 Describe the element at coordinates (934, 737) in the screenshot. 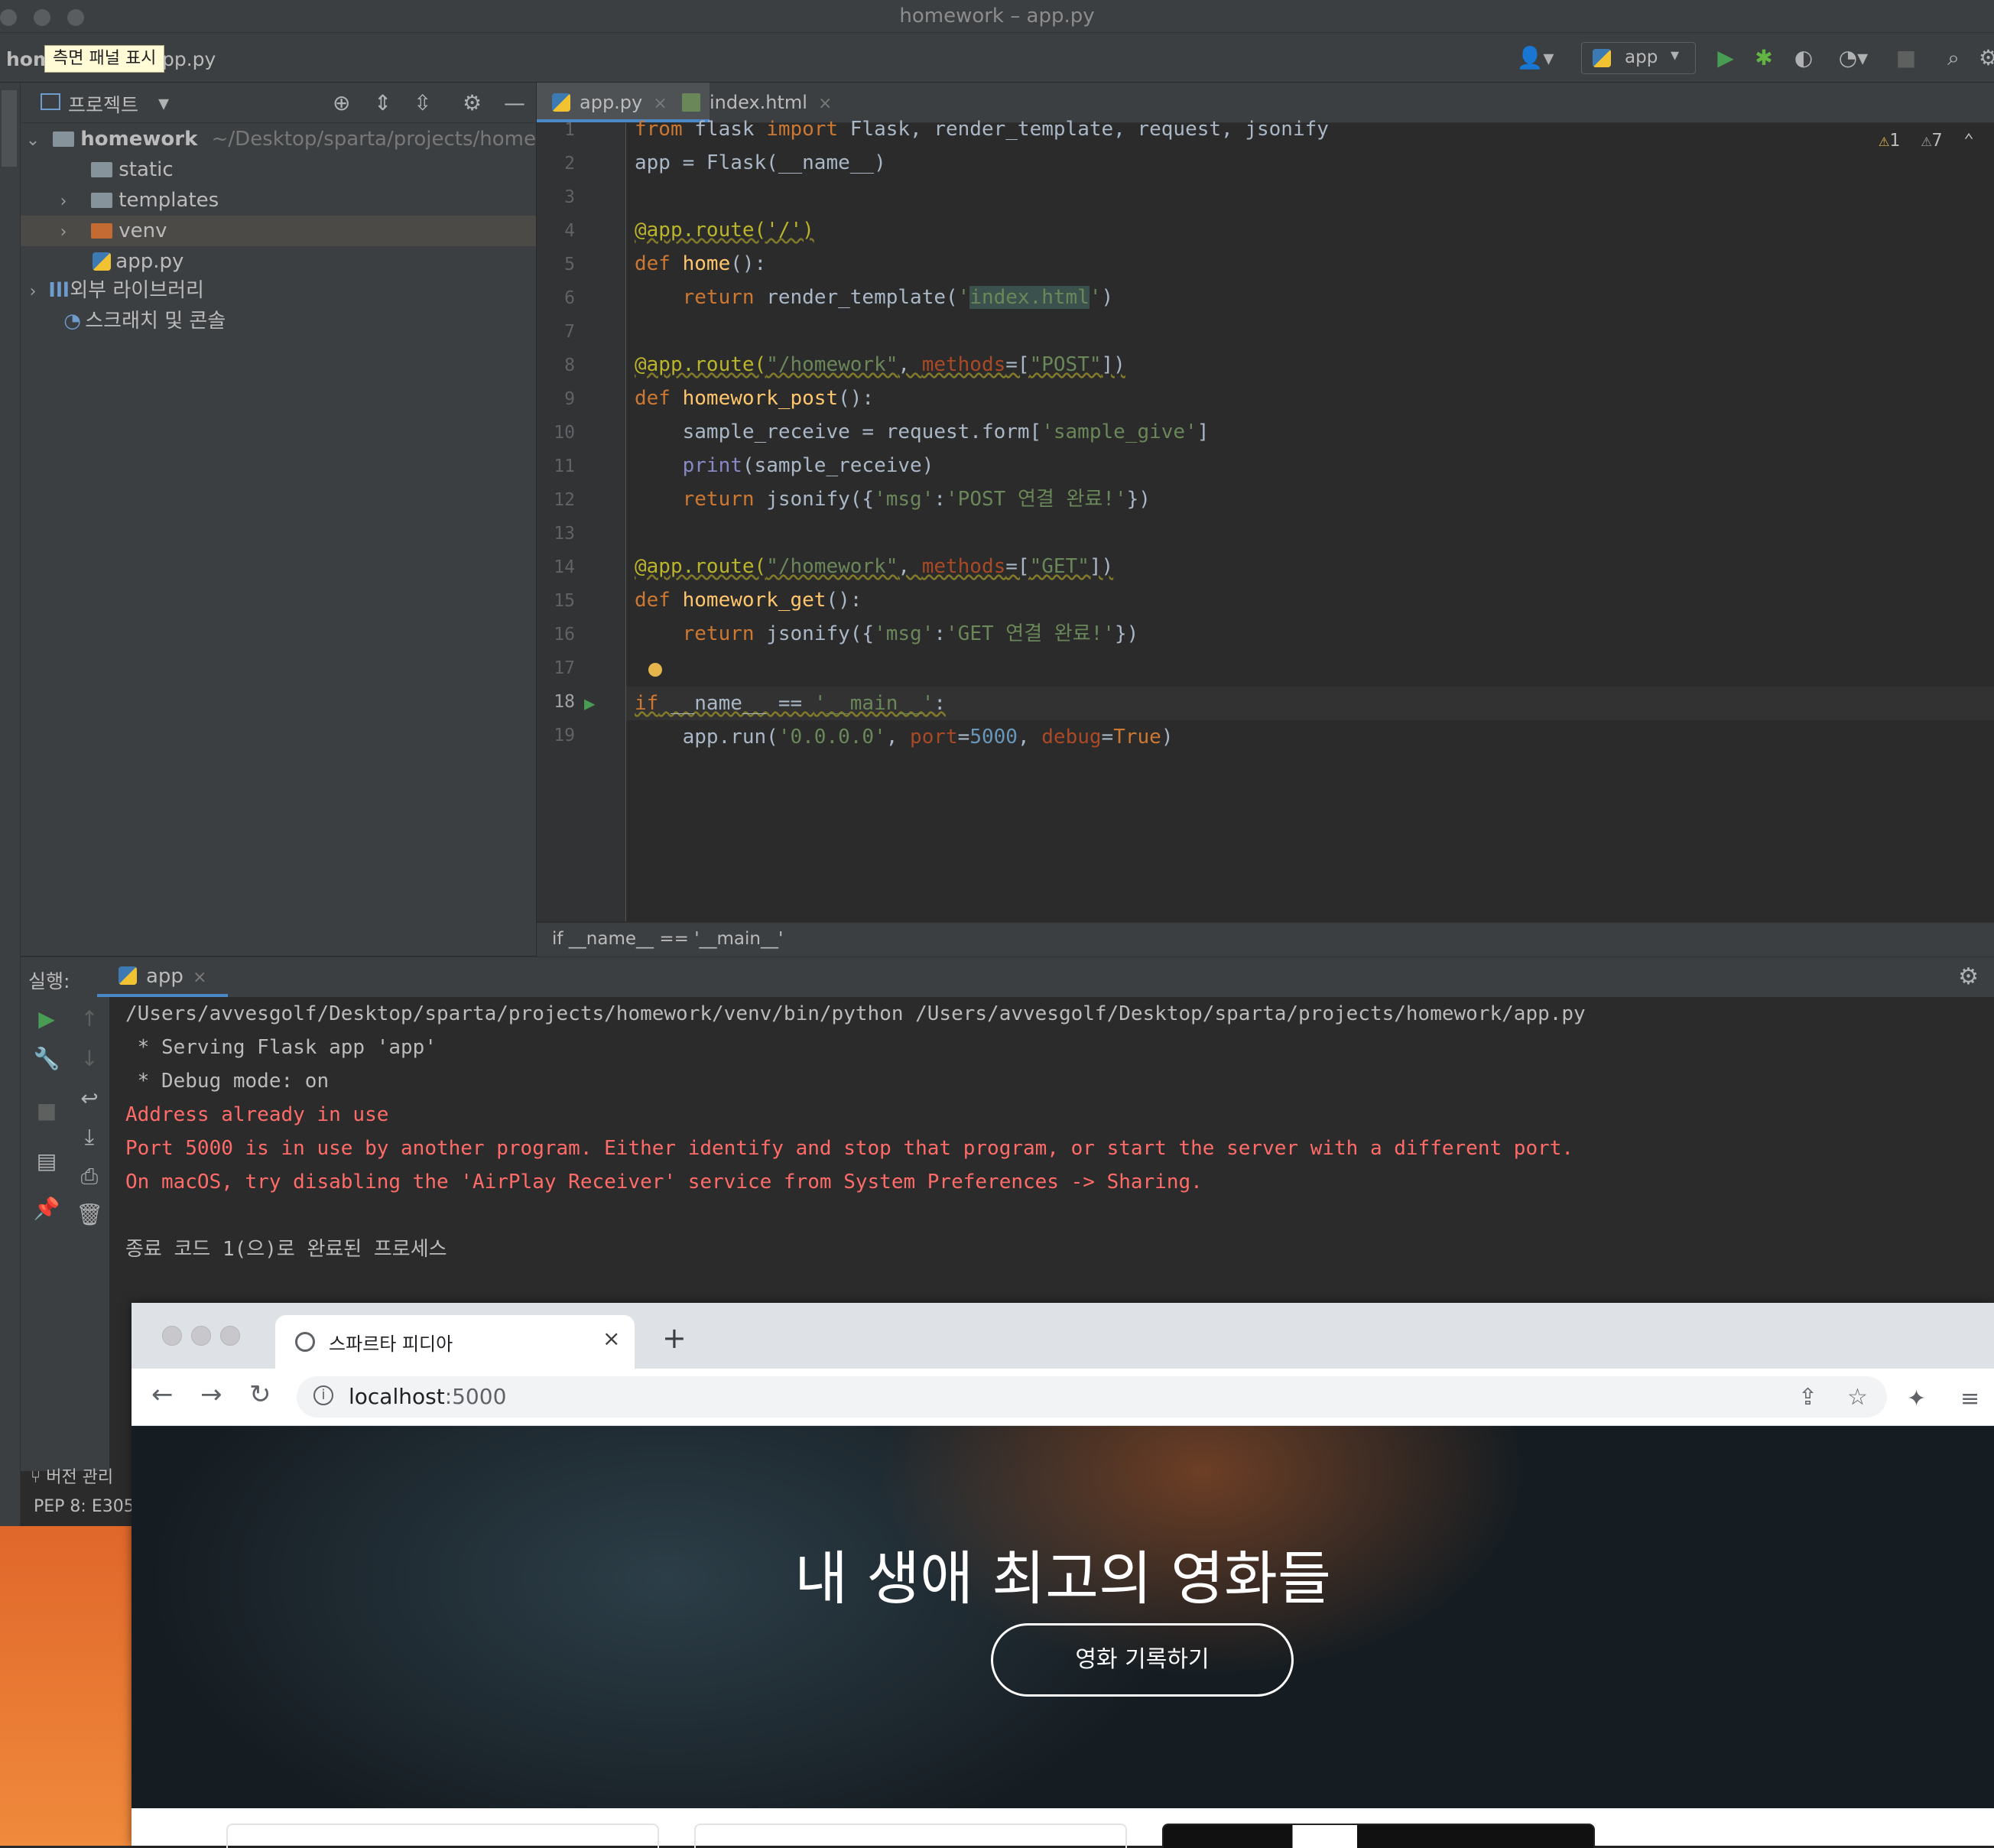

I see `parameter: port` at that location.